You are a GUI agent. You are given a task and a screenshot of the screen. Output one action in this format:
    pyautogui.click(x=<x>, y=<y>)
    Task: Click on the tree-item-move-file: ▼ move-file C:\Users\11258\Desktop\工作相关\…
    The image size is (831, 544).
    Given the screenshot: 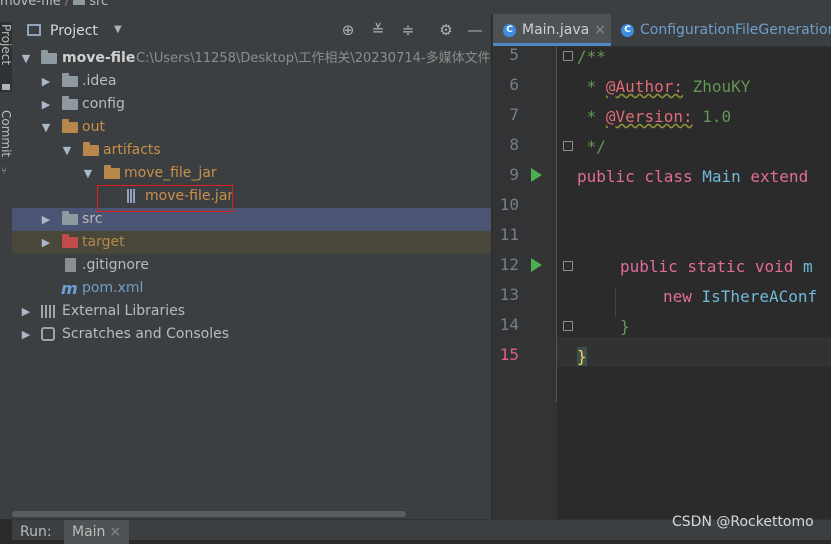 What is the action you would take?
    pyautogui.click(x=251, y=58)
    